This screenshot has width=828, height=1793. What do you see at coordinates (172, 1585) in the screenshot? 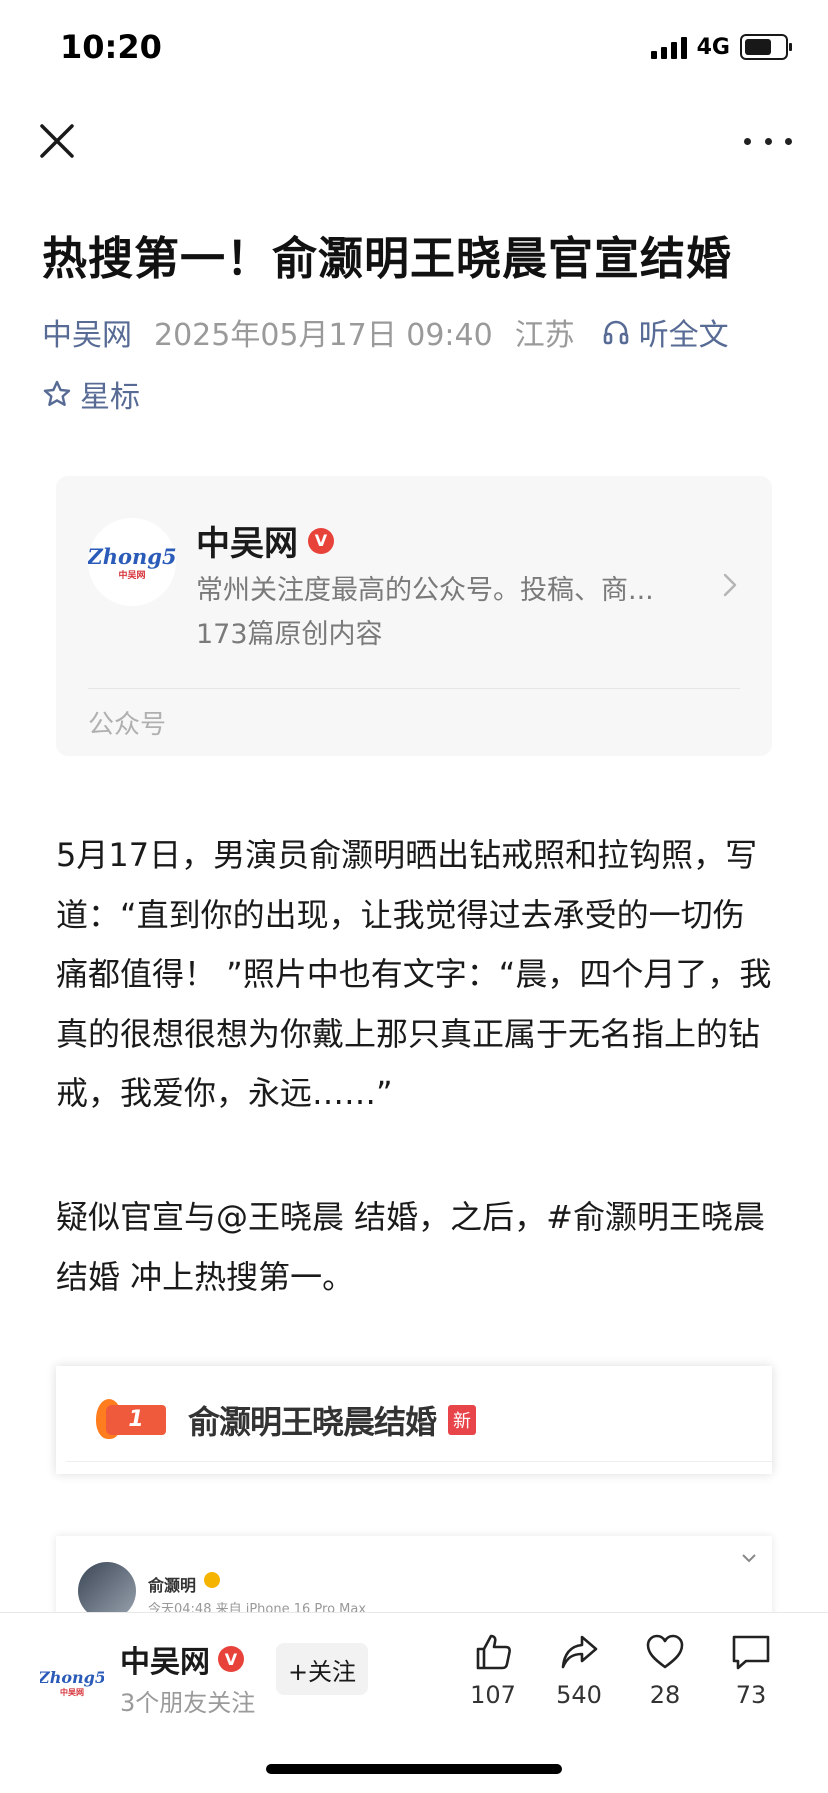
I see `weibo-user: 俞灏明` at bounding box center [172, 1585].